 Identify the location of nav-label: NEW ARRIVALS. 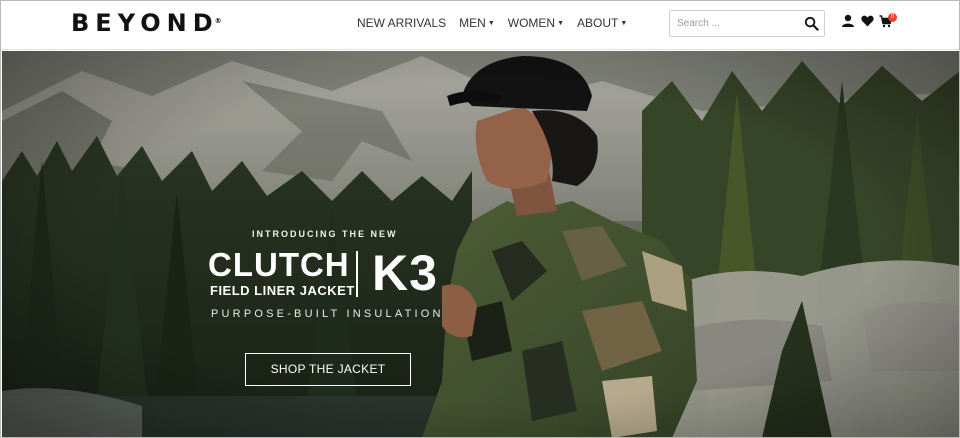
(402, 23).